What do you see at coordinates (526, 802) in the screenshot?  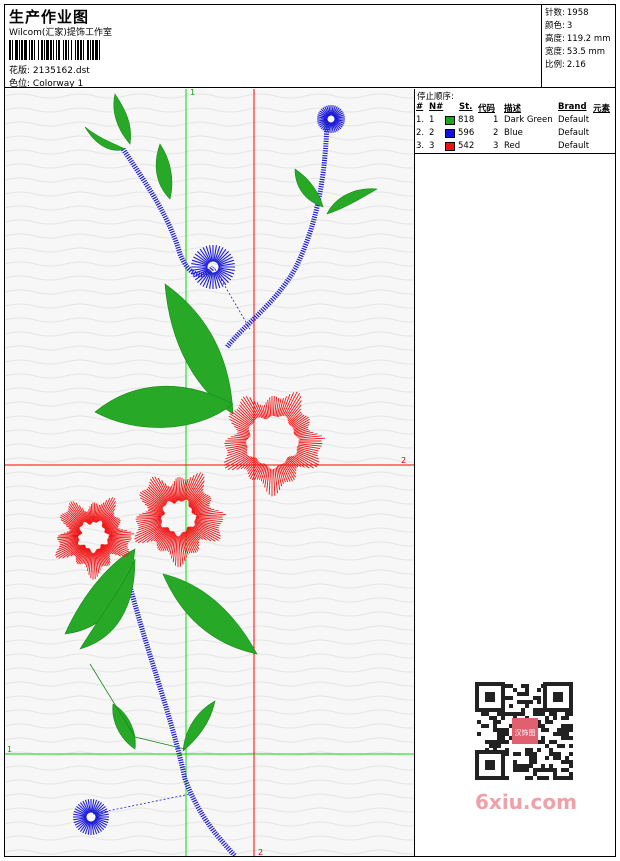 I see `watermark-logo: 6xiu.com` at bounding box center [526, 802].